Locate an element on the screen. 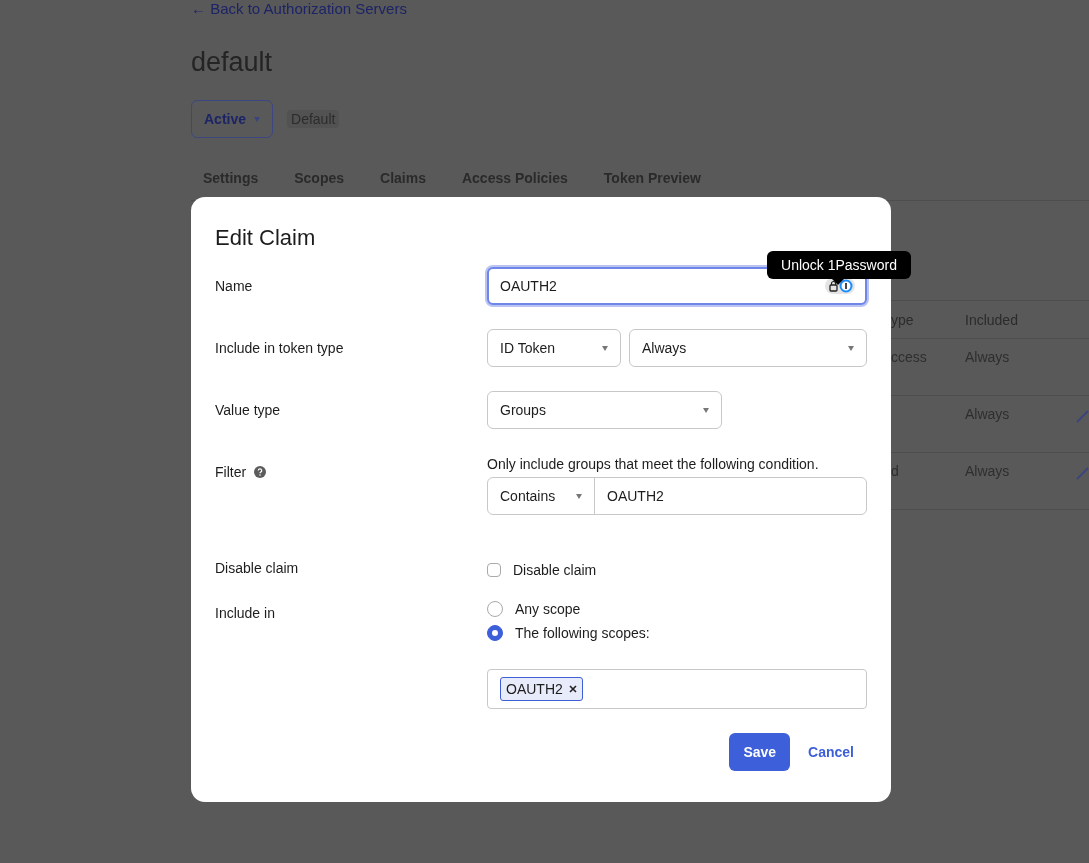  filter-hint: Only include groups that meet the following condition. is located at coordinates (653, 464).